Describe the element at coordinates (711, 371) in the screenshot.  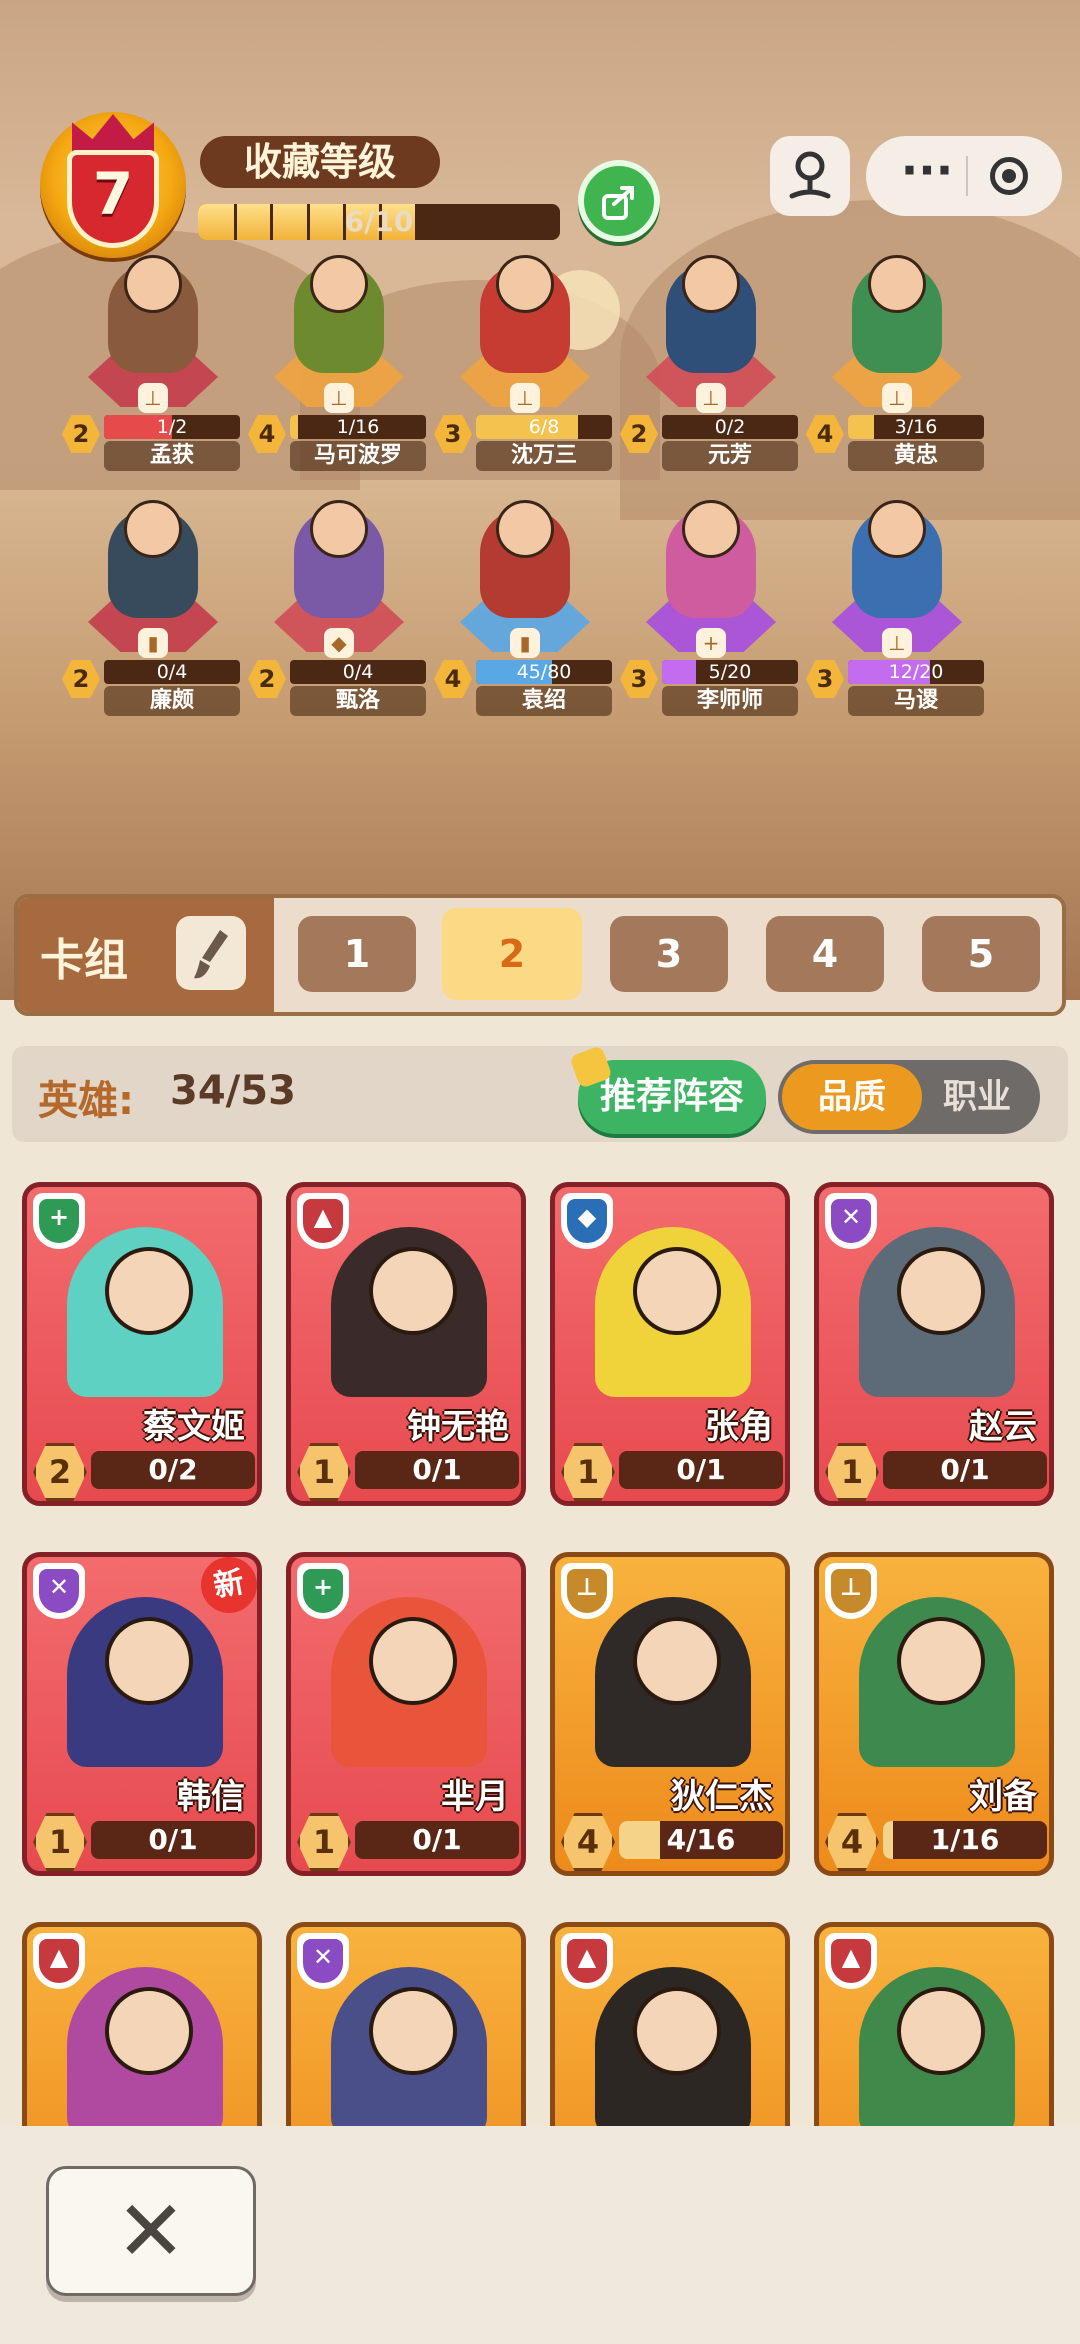
I see `roster-hero: ⊥ 2 0/2 元芳` at that location.